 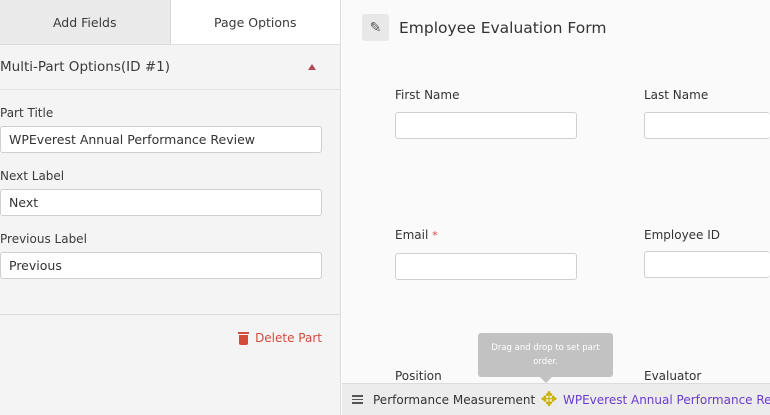 What do you see at coordinates (357, 399) in the screenshot?
I see `hamburger-icon` at bounding box center [357, 399].